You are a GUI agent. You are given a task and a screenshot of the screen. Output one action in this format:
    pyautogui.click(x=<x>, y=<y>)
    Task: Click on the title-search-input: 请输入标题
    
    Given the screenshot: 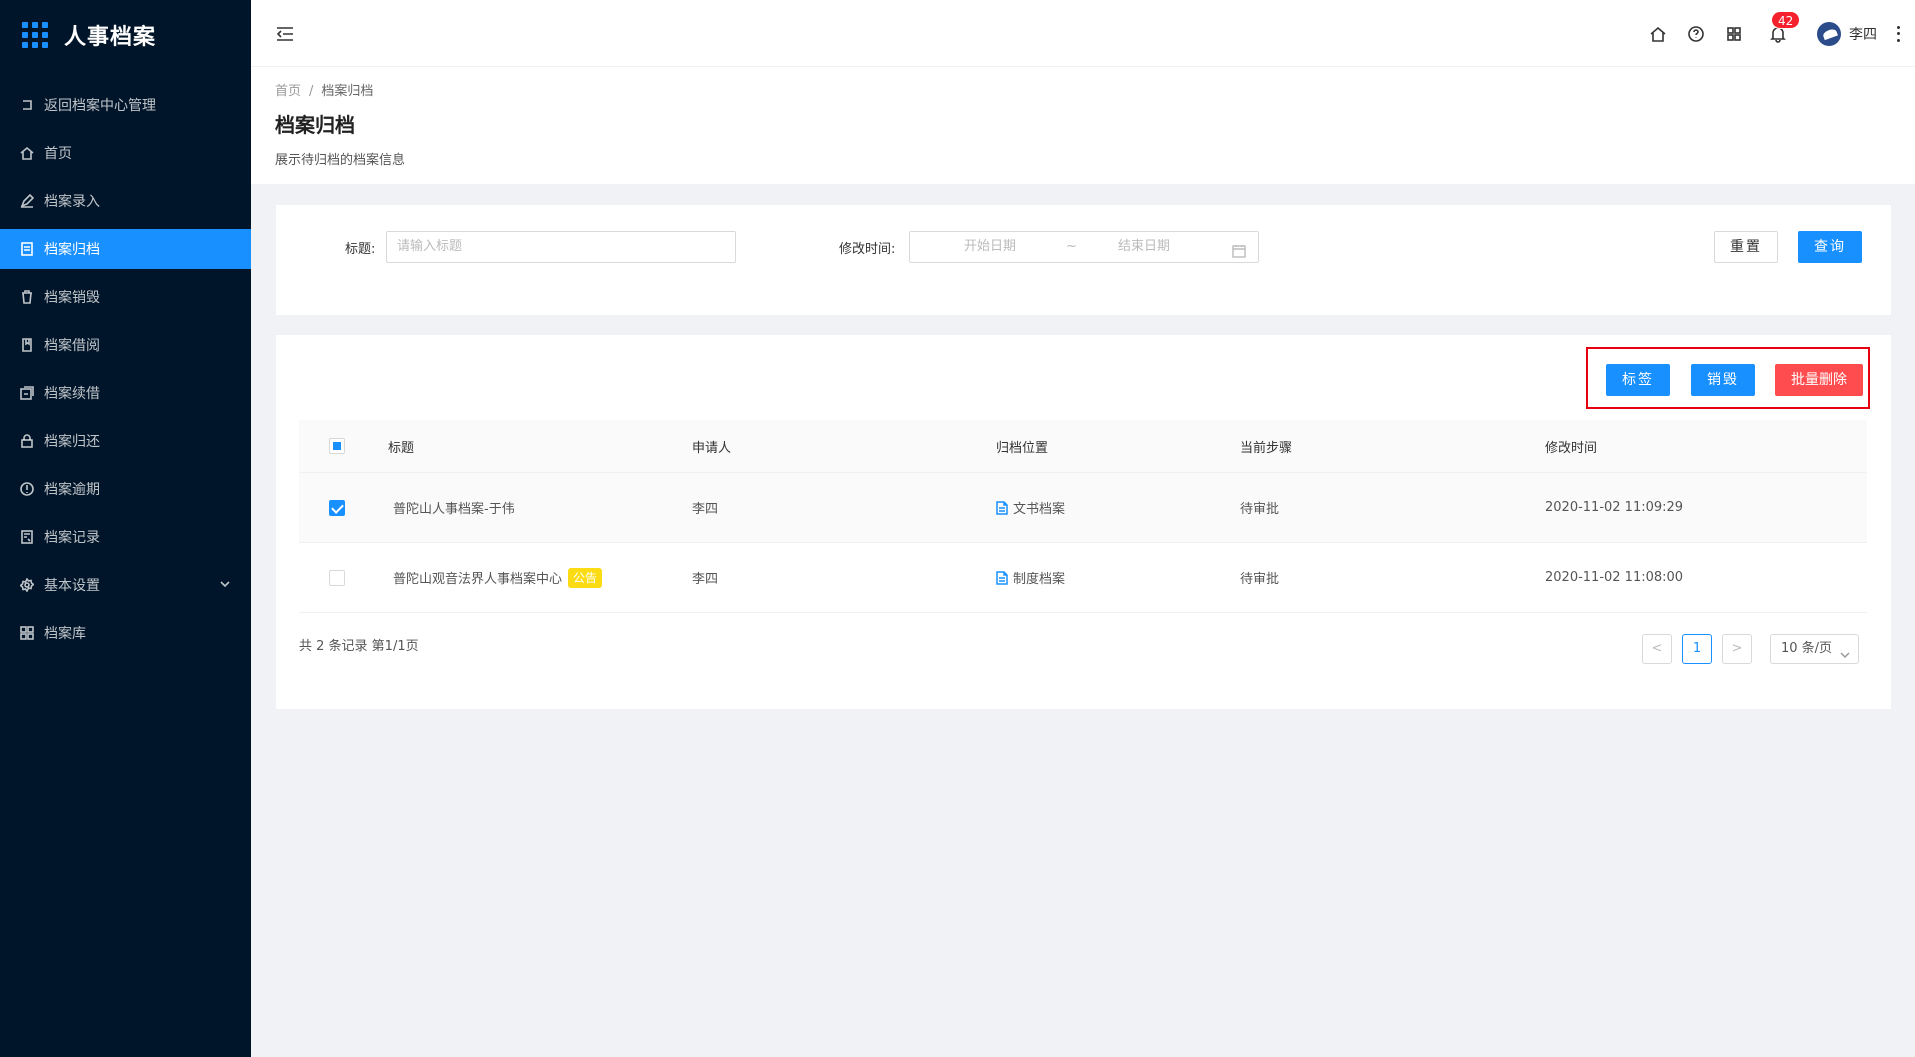 What is the action you would take?
    pyautogui.click(x=561, y=247)
    